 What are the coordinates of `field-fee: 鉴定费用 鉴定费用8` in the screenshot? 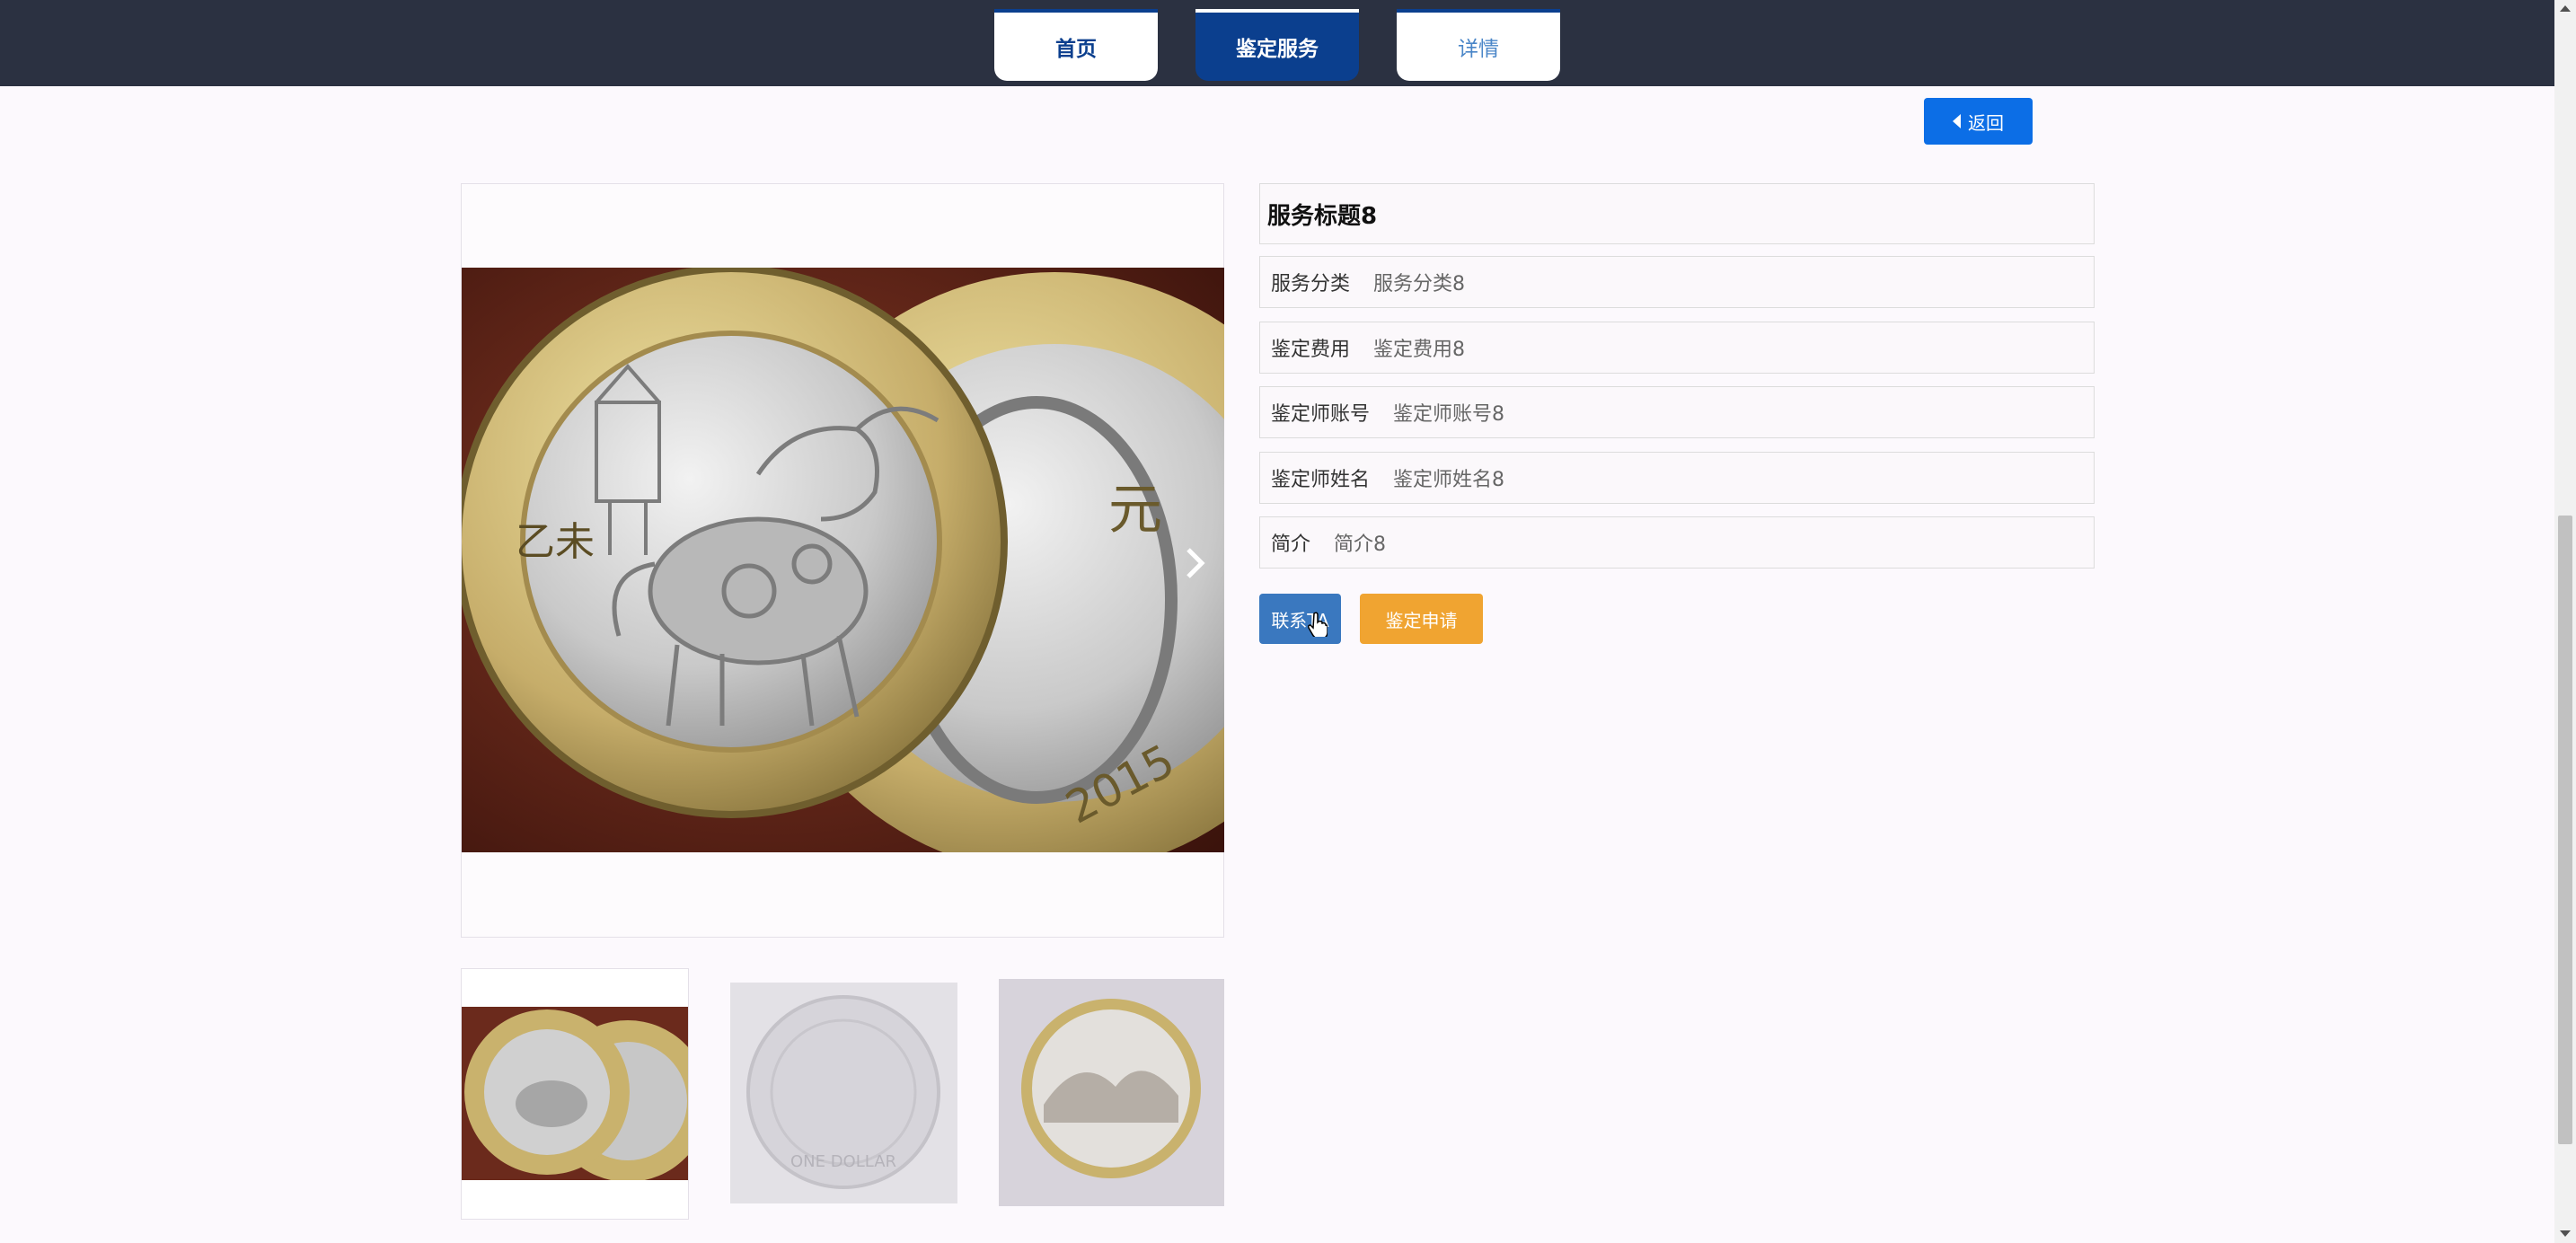 It's located at (1677, 348).